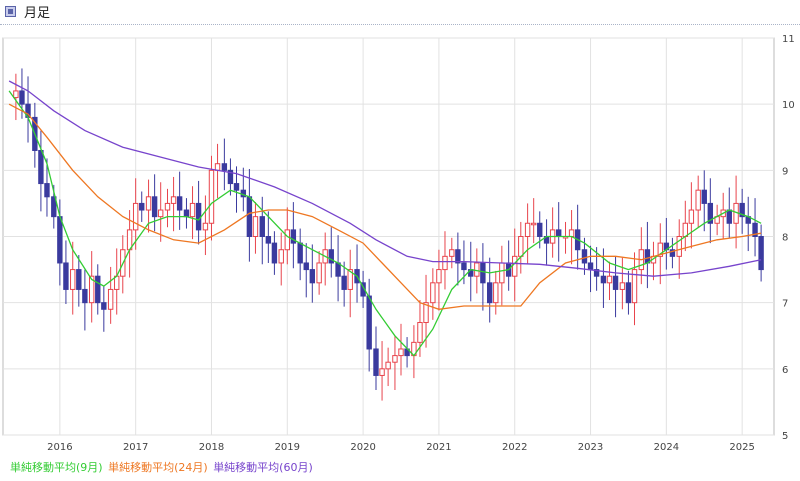 Image resolution: width=800 pixels, height=481 pixels. What do you see at coordinates (785, 171) in the screenshot?
I see `y-tick-label: 9` at bounding box center [785, 171].